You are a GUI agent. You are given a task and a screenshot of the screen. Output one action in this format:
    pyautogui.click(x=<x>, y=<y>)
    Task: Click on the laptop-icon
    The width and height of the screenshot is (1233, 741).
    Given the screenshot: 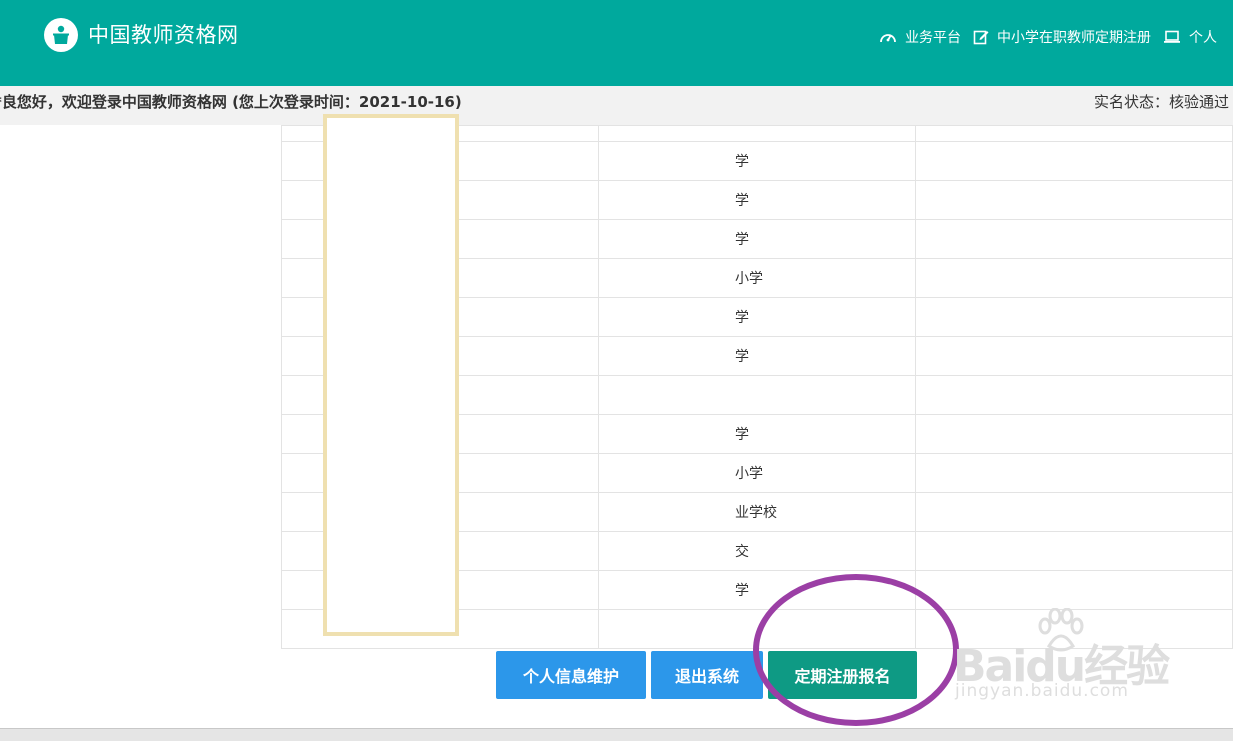 What is the action you would take?
    pyautogui.click(x=1172, y=36)
    